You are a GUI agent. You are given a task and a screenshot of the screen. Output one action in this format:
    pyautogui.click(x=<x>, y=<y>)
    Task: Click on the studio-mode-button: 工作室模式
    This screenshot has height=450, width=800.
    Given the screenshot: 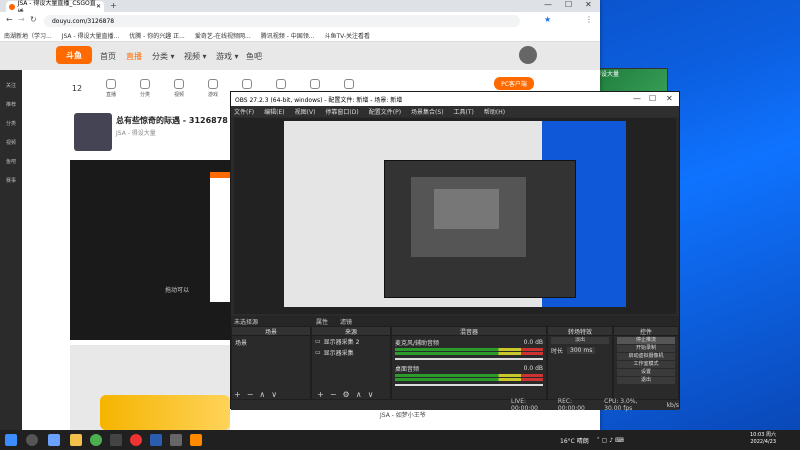 What is the action you would take?
    pyautogui.click(x=646, y=364)
    